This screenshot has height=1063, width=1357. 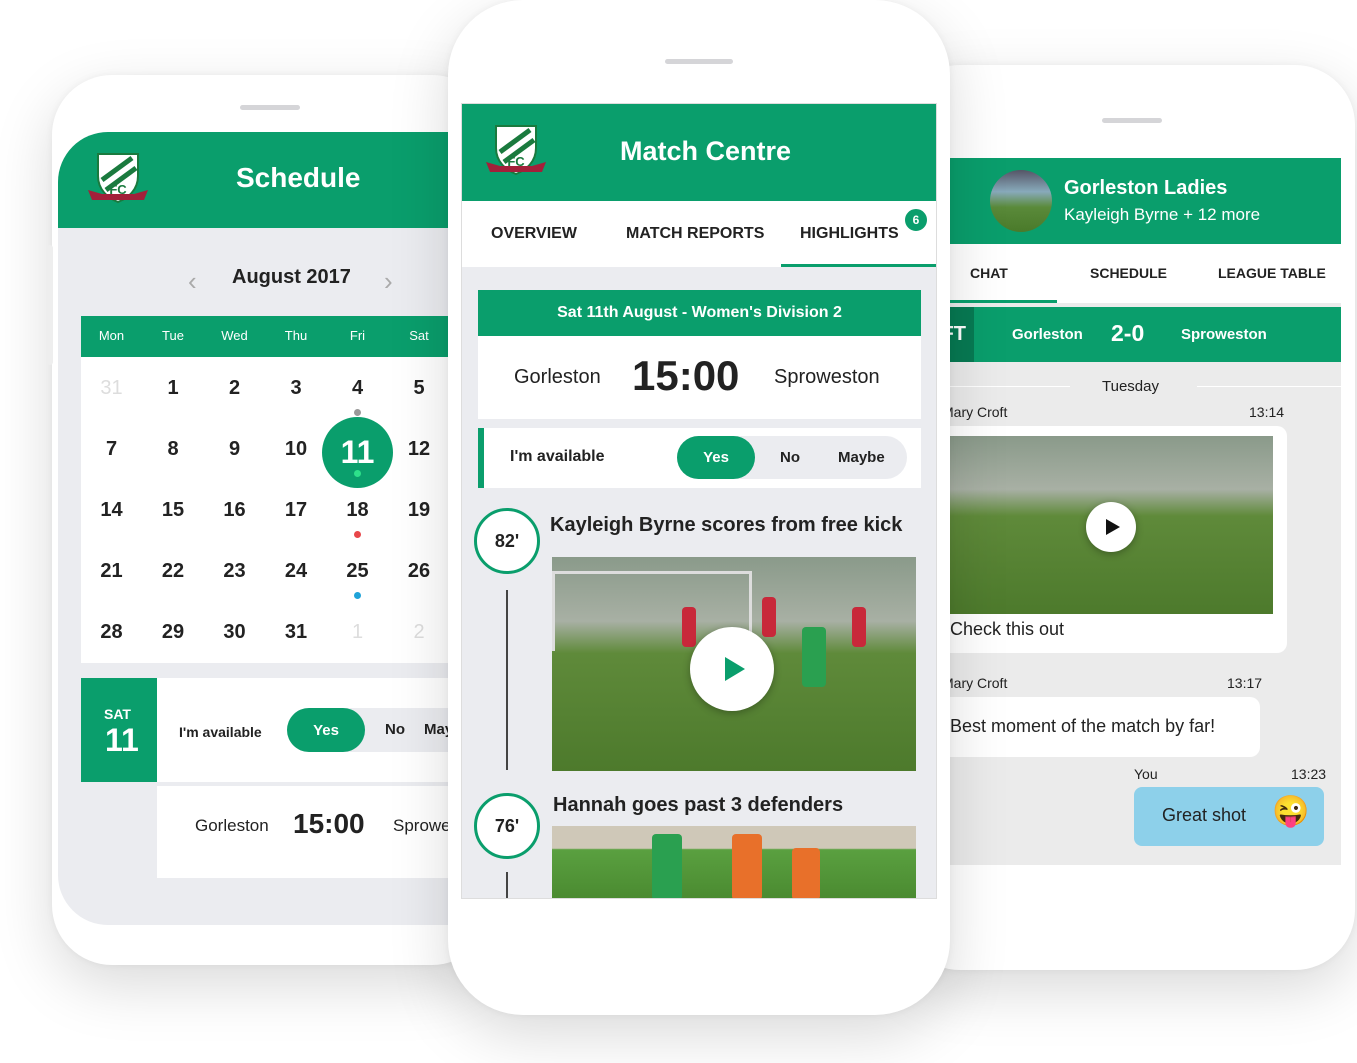 I want to click on message-time: 13:17, so click(x=1245, y=683).